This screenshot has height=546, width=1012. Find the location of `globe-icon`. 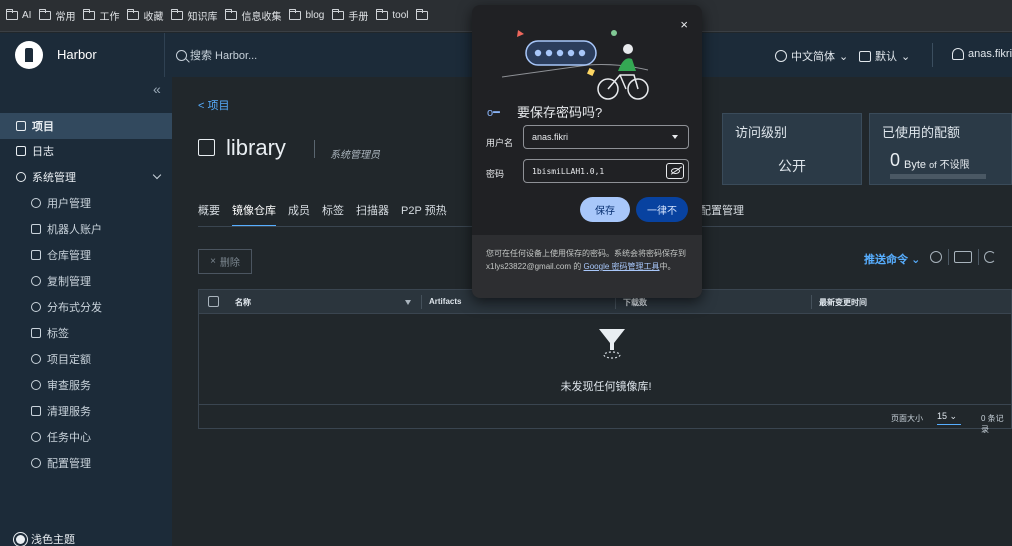

globe-icon is located at coordinates (781, 56).